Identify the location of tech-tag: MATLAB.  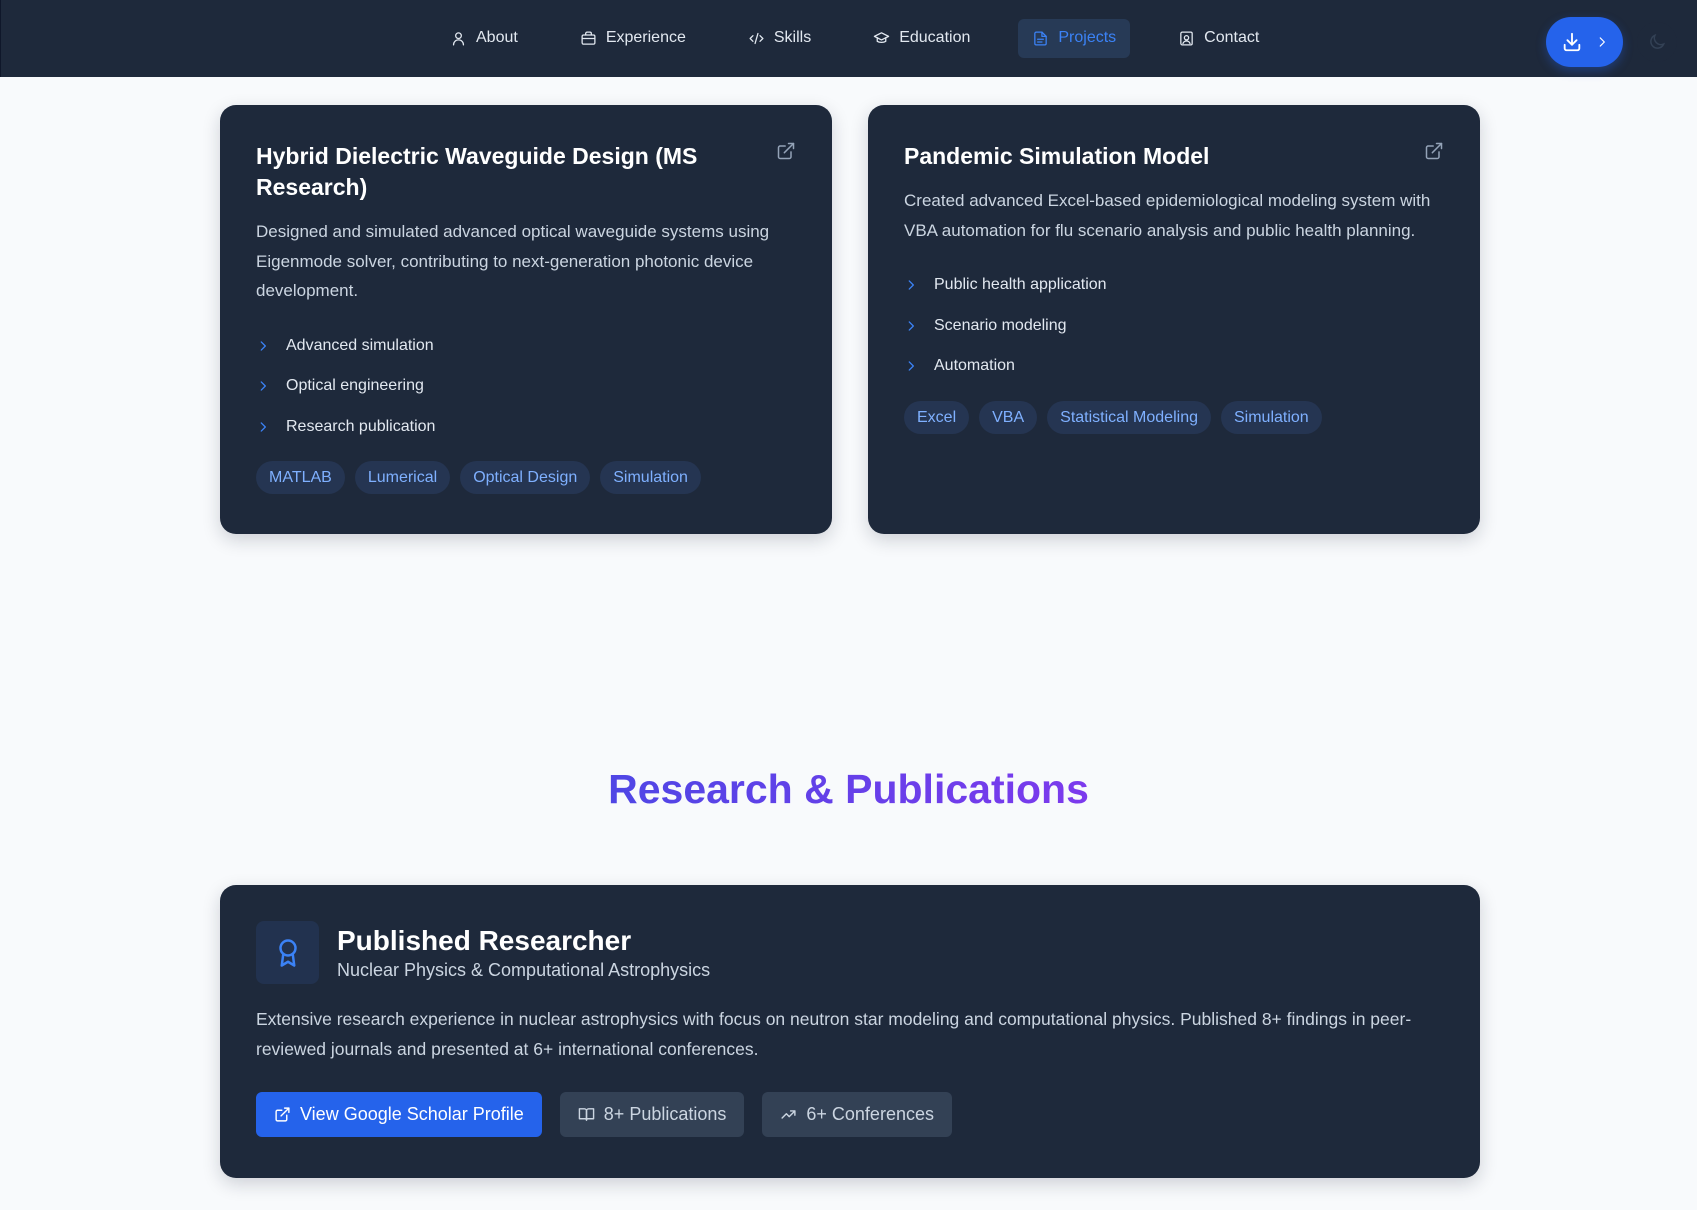
(300, 477).